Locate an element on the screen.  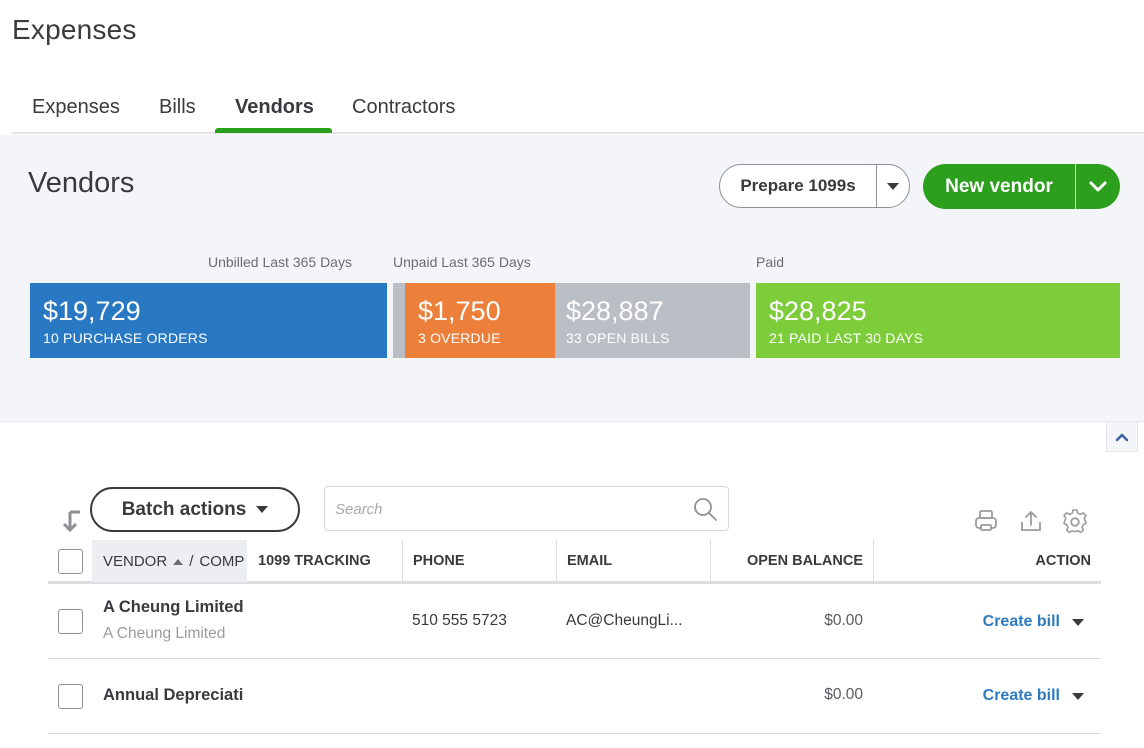
chevron-up-icon is located at coordinates (1122, 437).